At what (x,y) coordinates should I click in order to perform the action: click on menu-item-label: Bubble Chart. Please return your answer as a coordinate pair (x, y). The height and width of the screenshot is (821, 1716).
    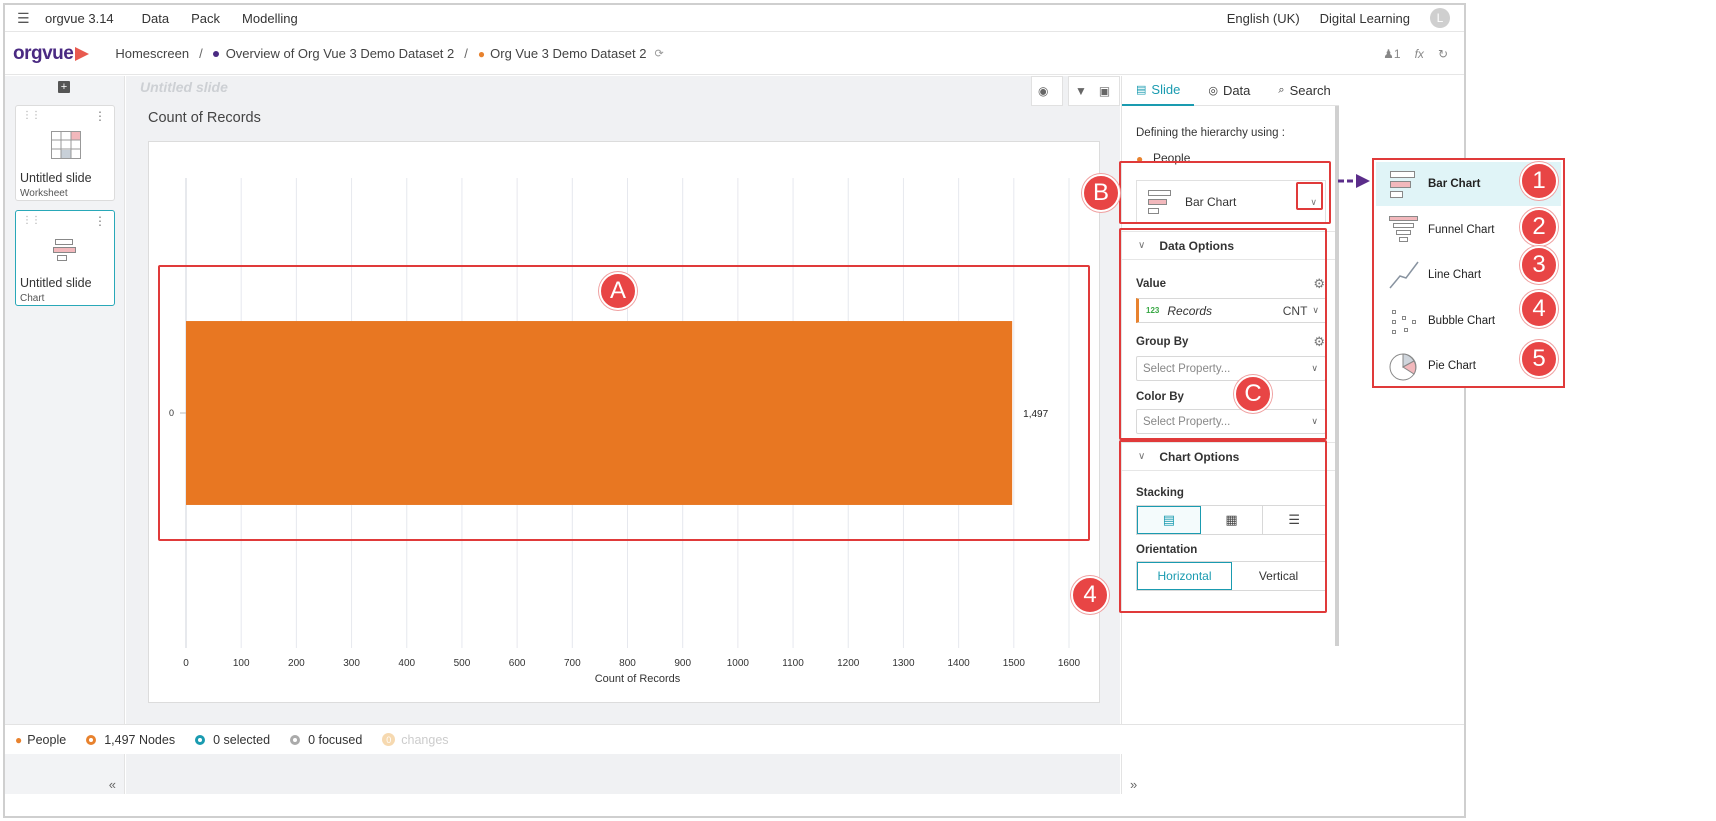
    Looking at the image, I should click on (1462, 321).